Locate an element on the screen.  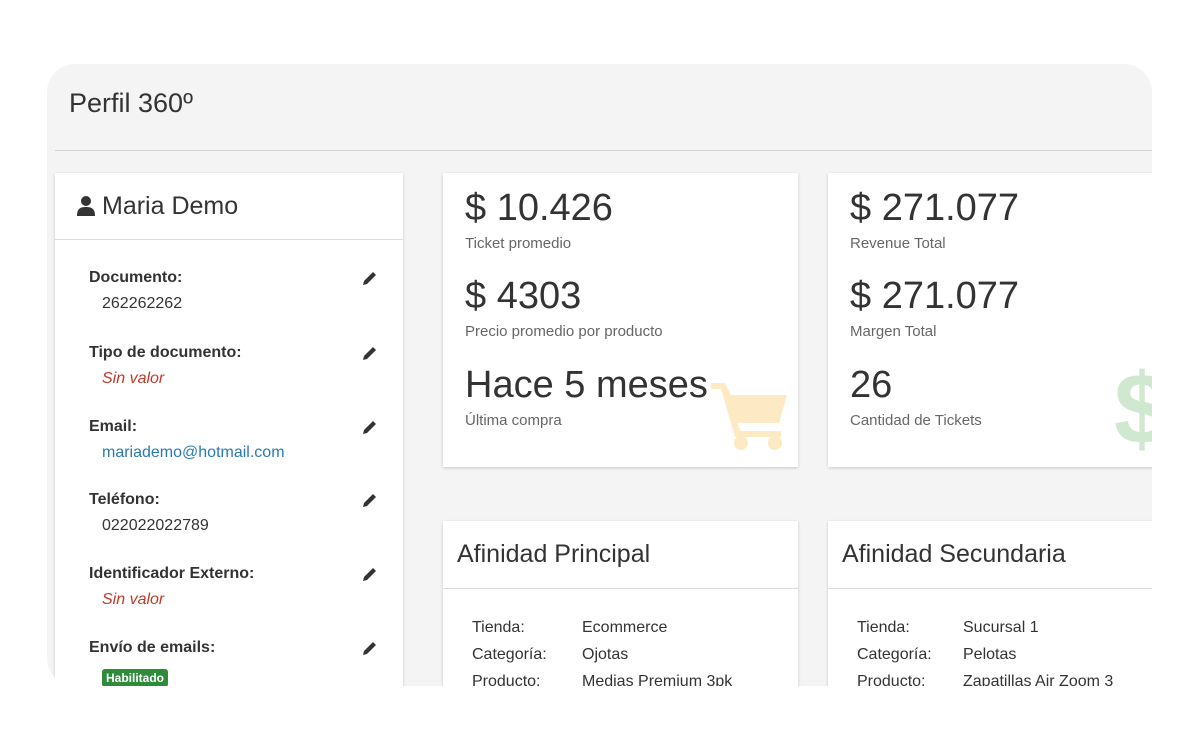
stat-precio-promedio: $ 4303 Precio promedio por producto is located at coordinates (564, 308).